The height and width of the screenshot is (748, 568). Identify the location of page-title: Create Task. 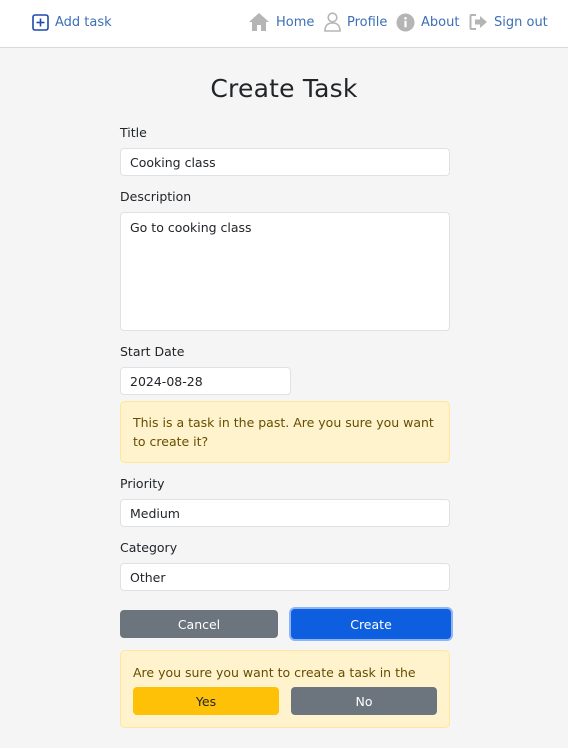
(284, 88).